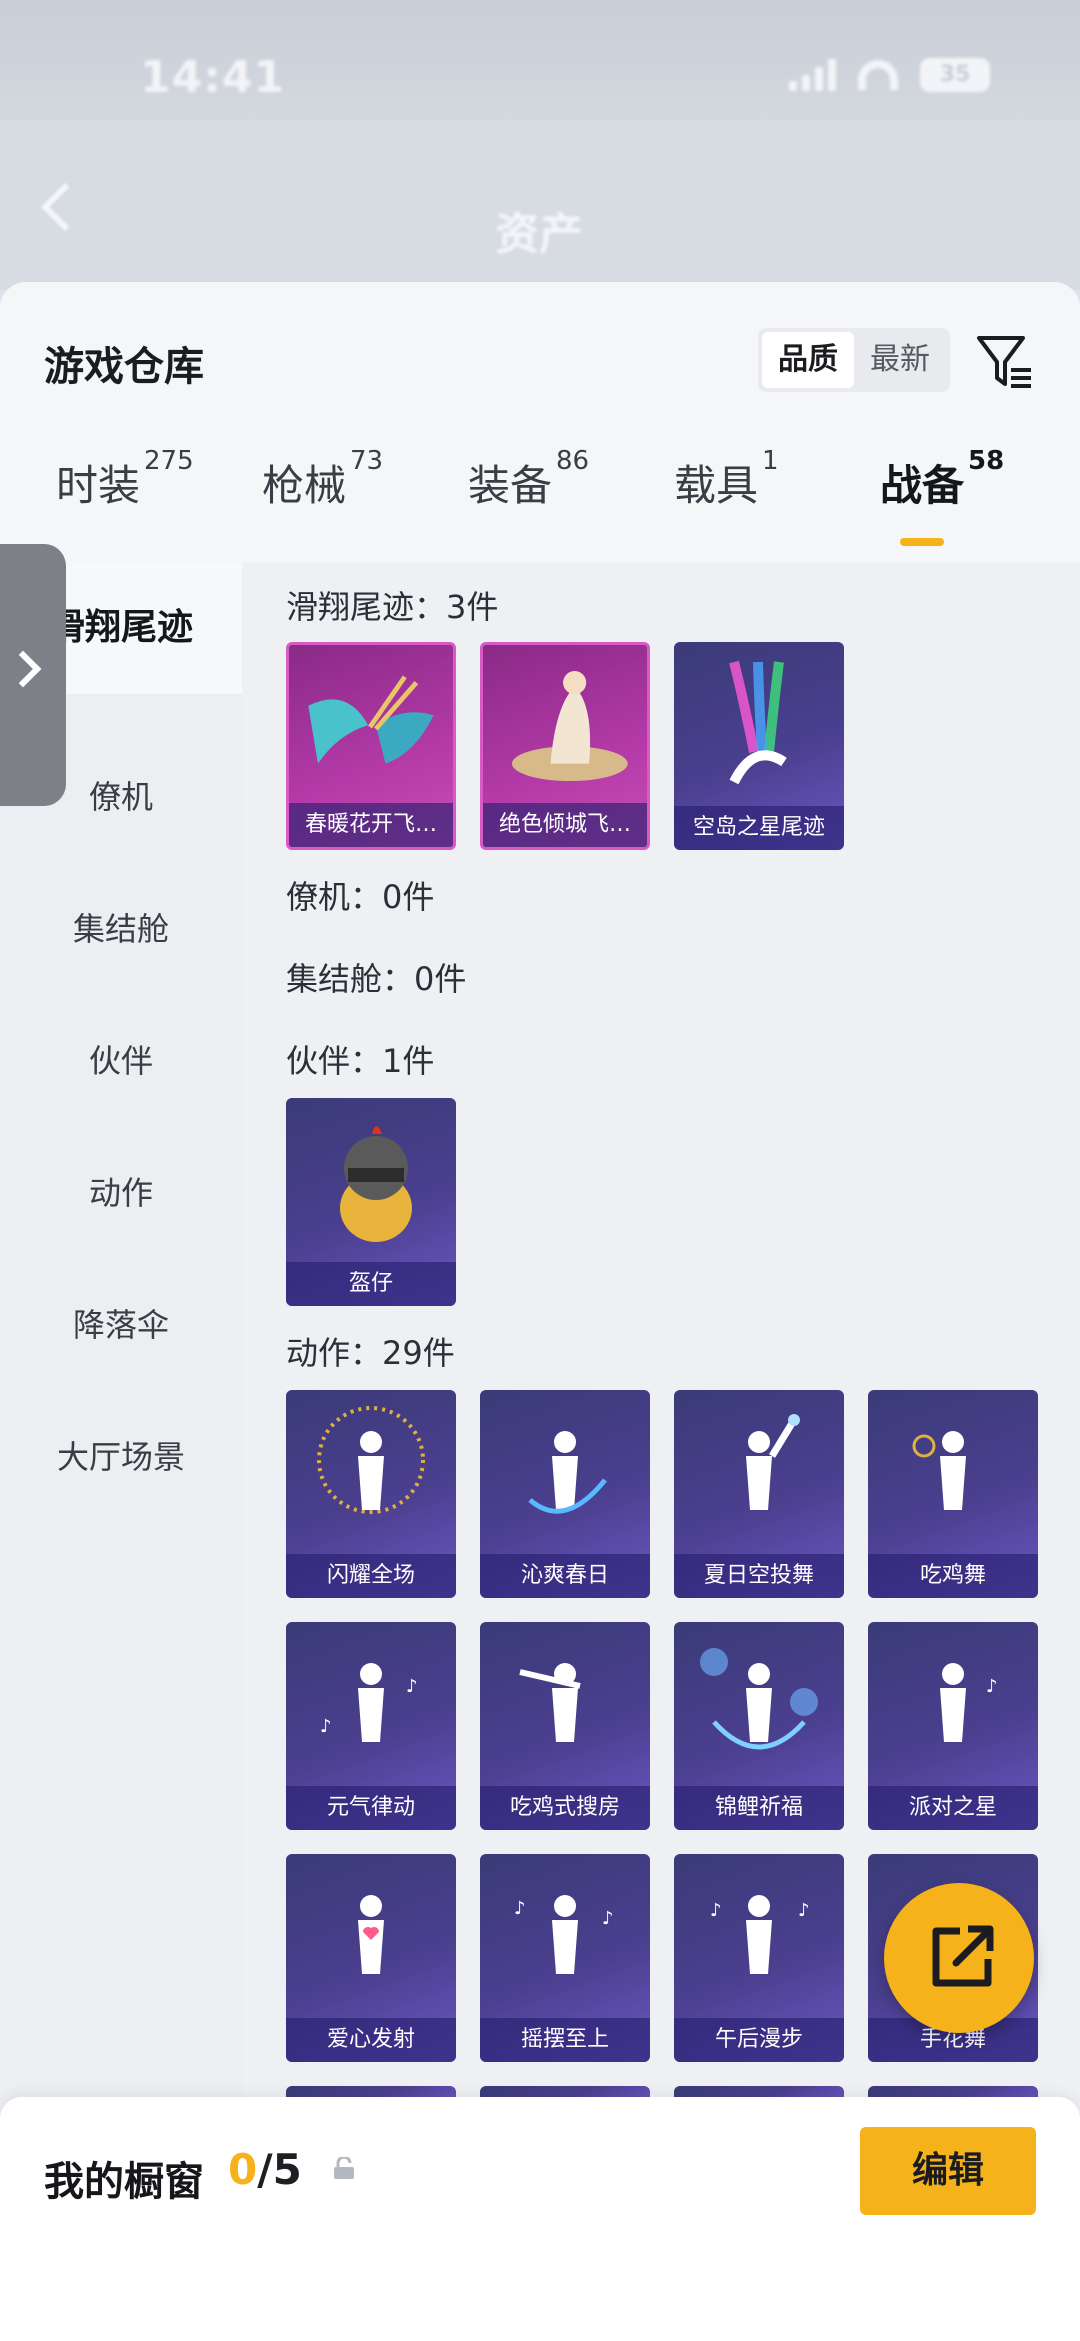 Image resolution: width=1080 pixels, height=2341 pixels. Describe the element at coordinates (376, 1184) in the screenshot. I see `chick-helmet-icon` at that location.